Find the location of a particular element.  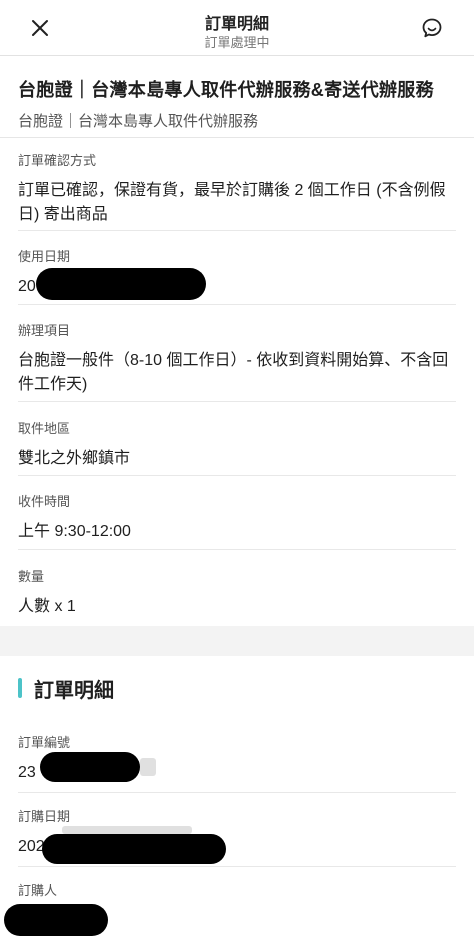

field-label: 使用日期 is located at coordinates (44, 256).